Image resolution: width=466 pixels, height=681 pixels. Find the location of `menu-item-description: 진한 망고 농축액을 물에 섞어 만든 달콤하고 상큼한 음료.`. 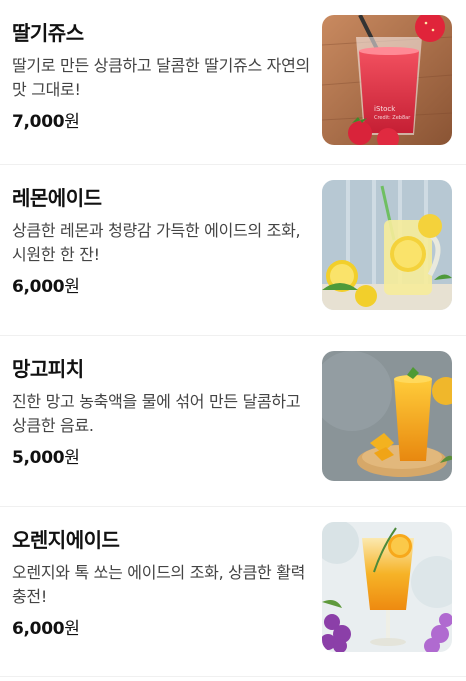

menu-item-description: 진한 망고 농축액을 물에 섞어 만든 달콤하고 상큼한 음료. is located at coordinates (156, 413).